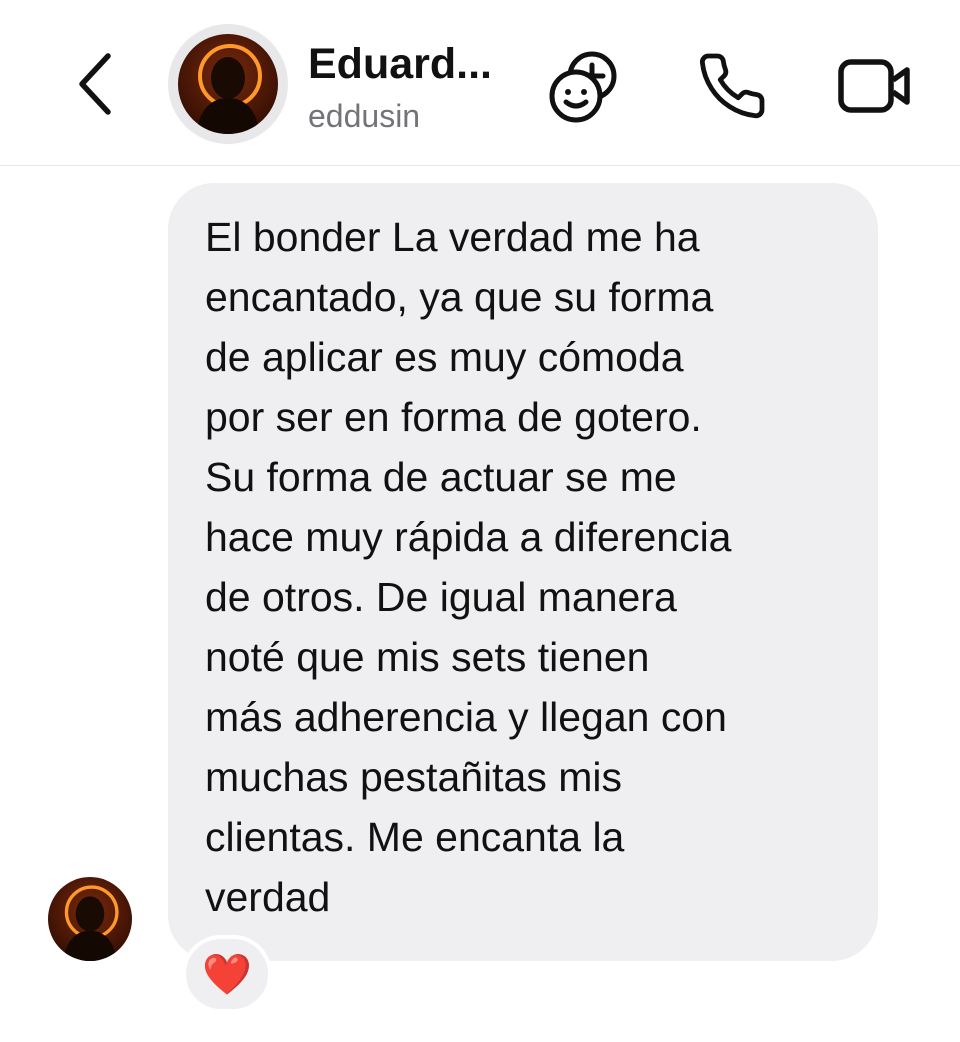 This screenshot has height=1042, width=960. I want to click on video-camera-icon, so click(874, 86).